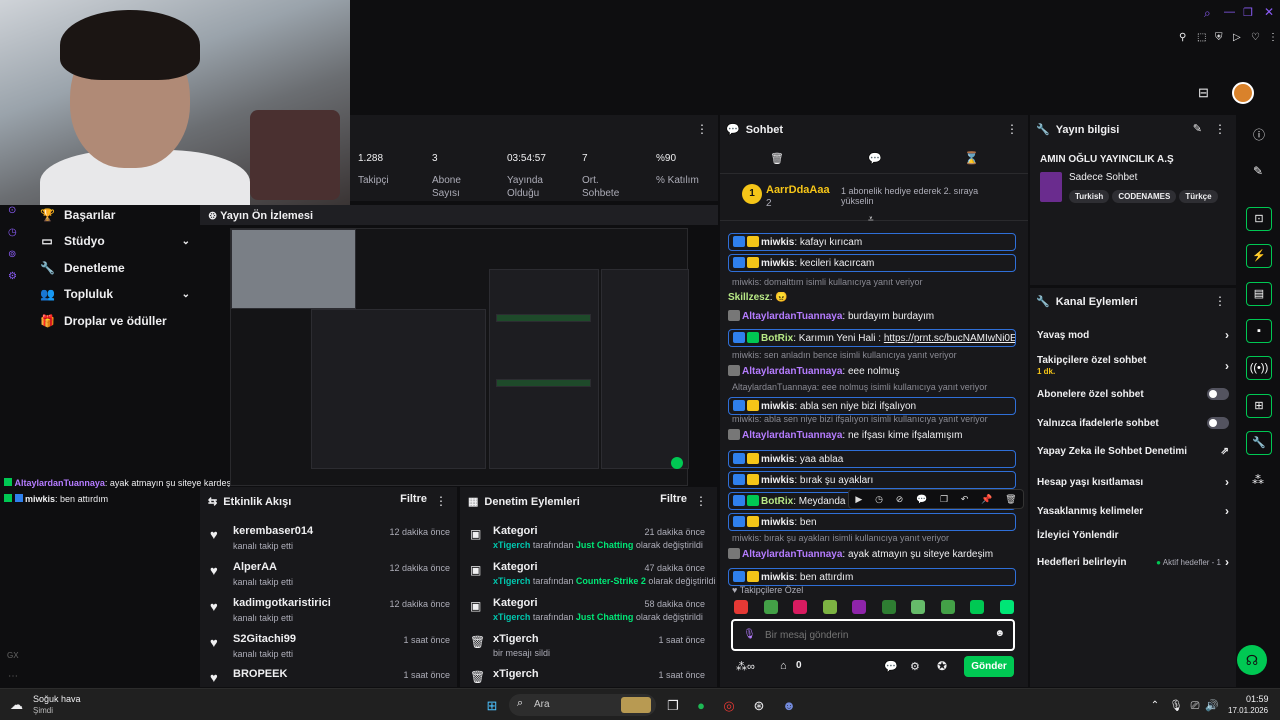  What do you see at coordinates (57, 699) in the screenshot?
I see `weather-title: Soğuk hava` at bounding box center [57, 699].